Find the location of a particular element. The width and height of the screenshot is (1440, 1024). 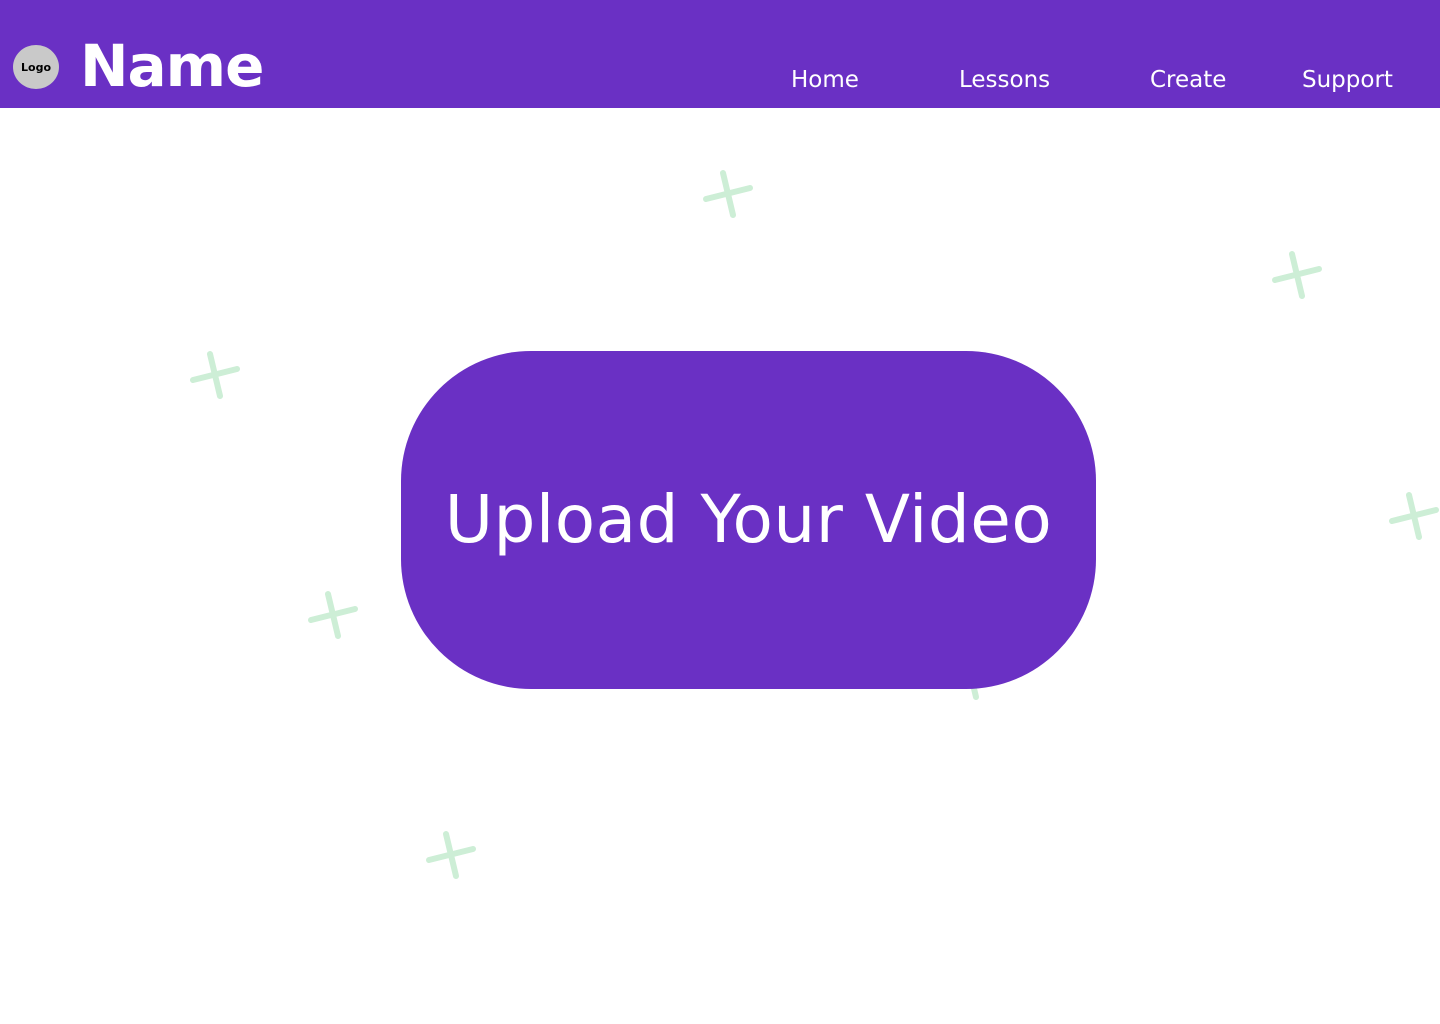

logo-label: Logo is located at coordinates (36, 67).